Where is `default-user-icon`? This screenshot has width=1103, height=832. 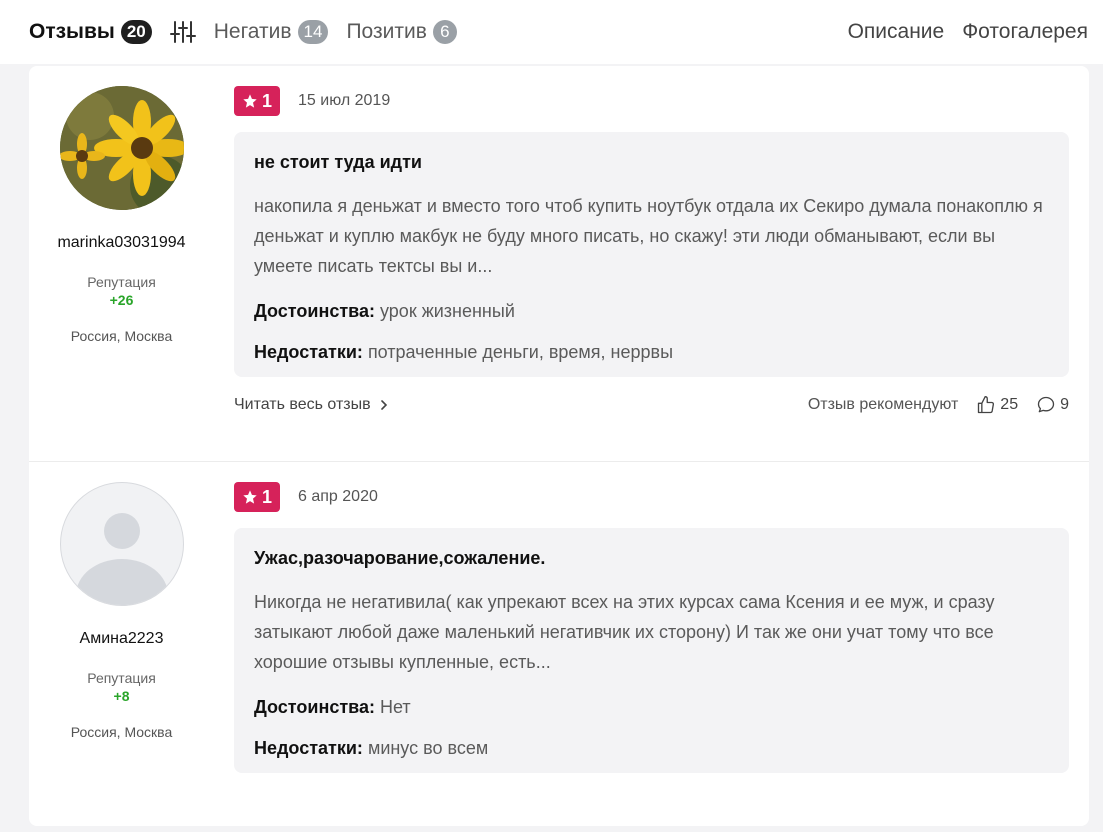 default-user-icon is located at coordinates (121, 559).